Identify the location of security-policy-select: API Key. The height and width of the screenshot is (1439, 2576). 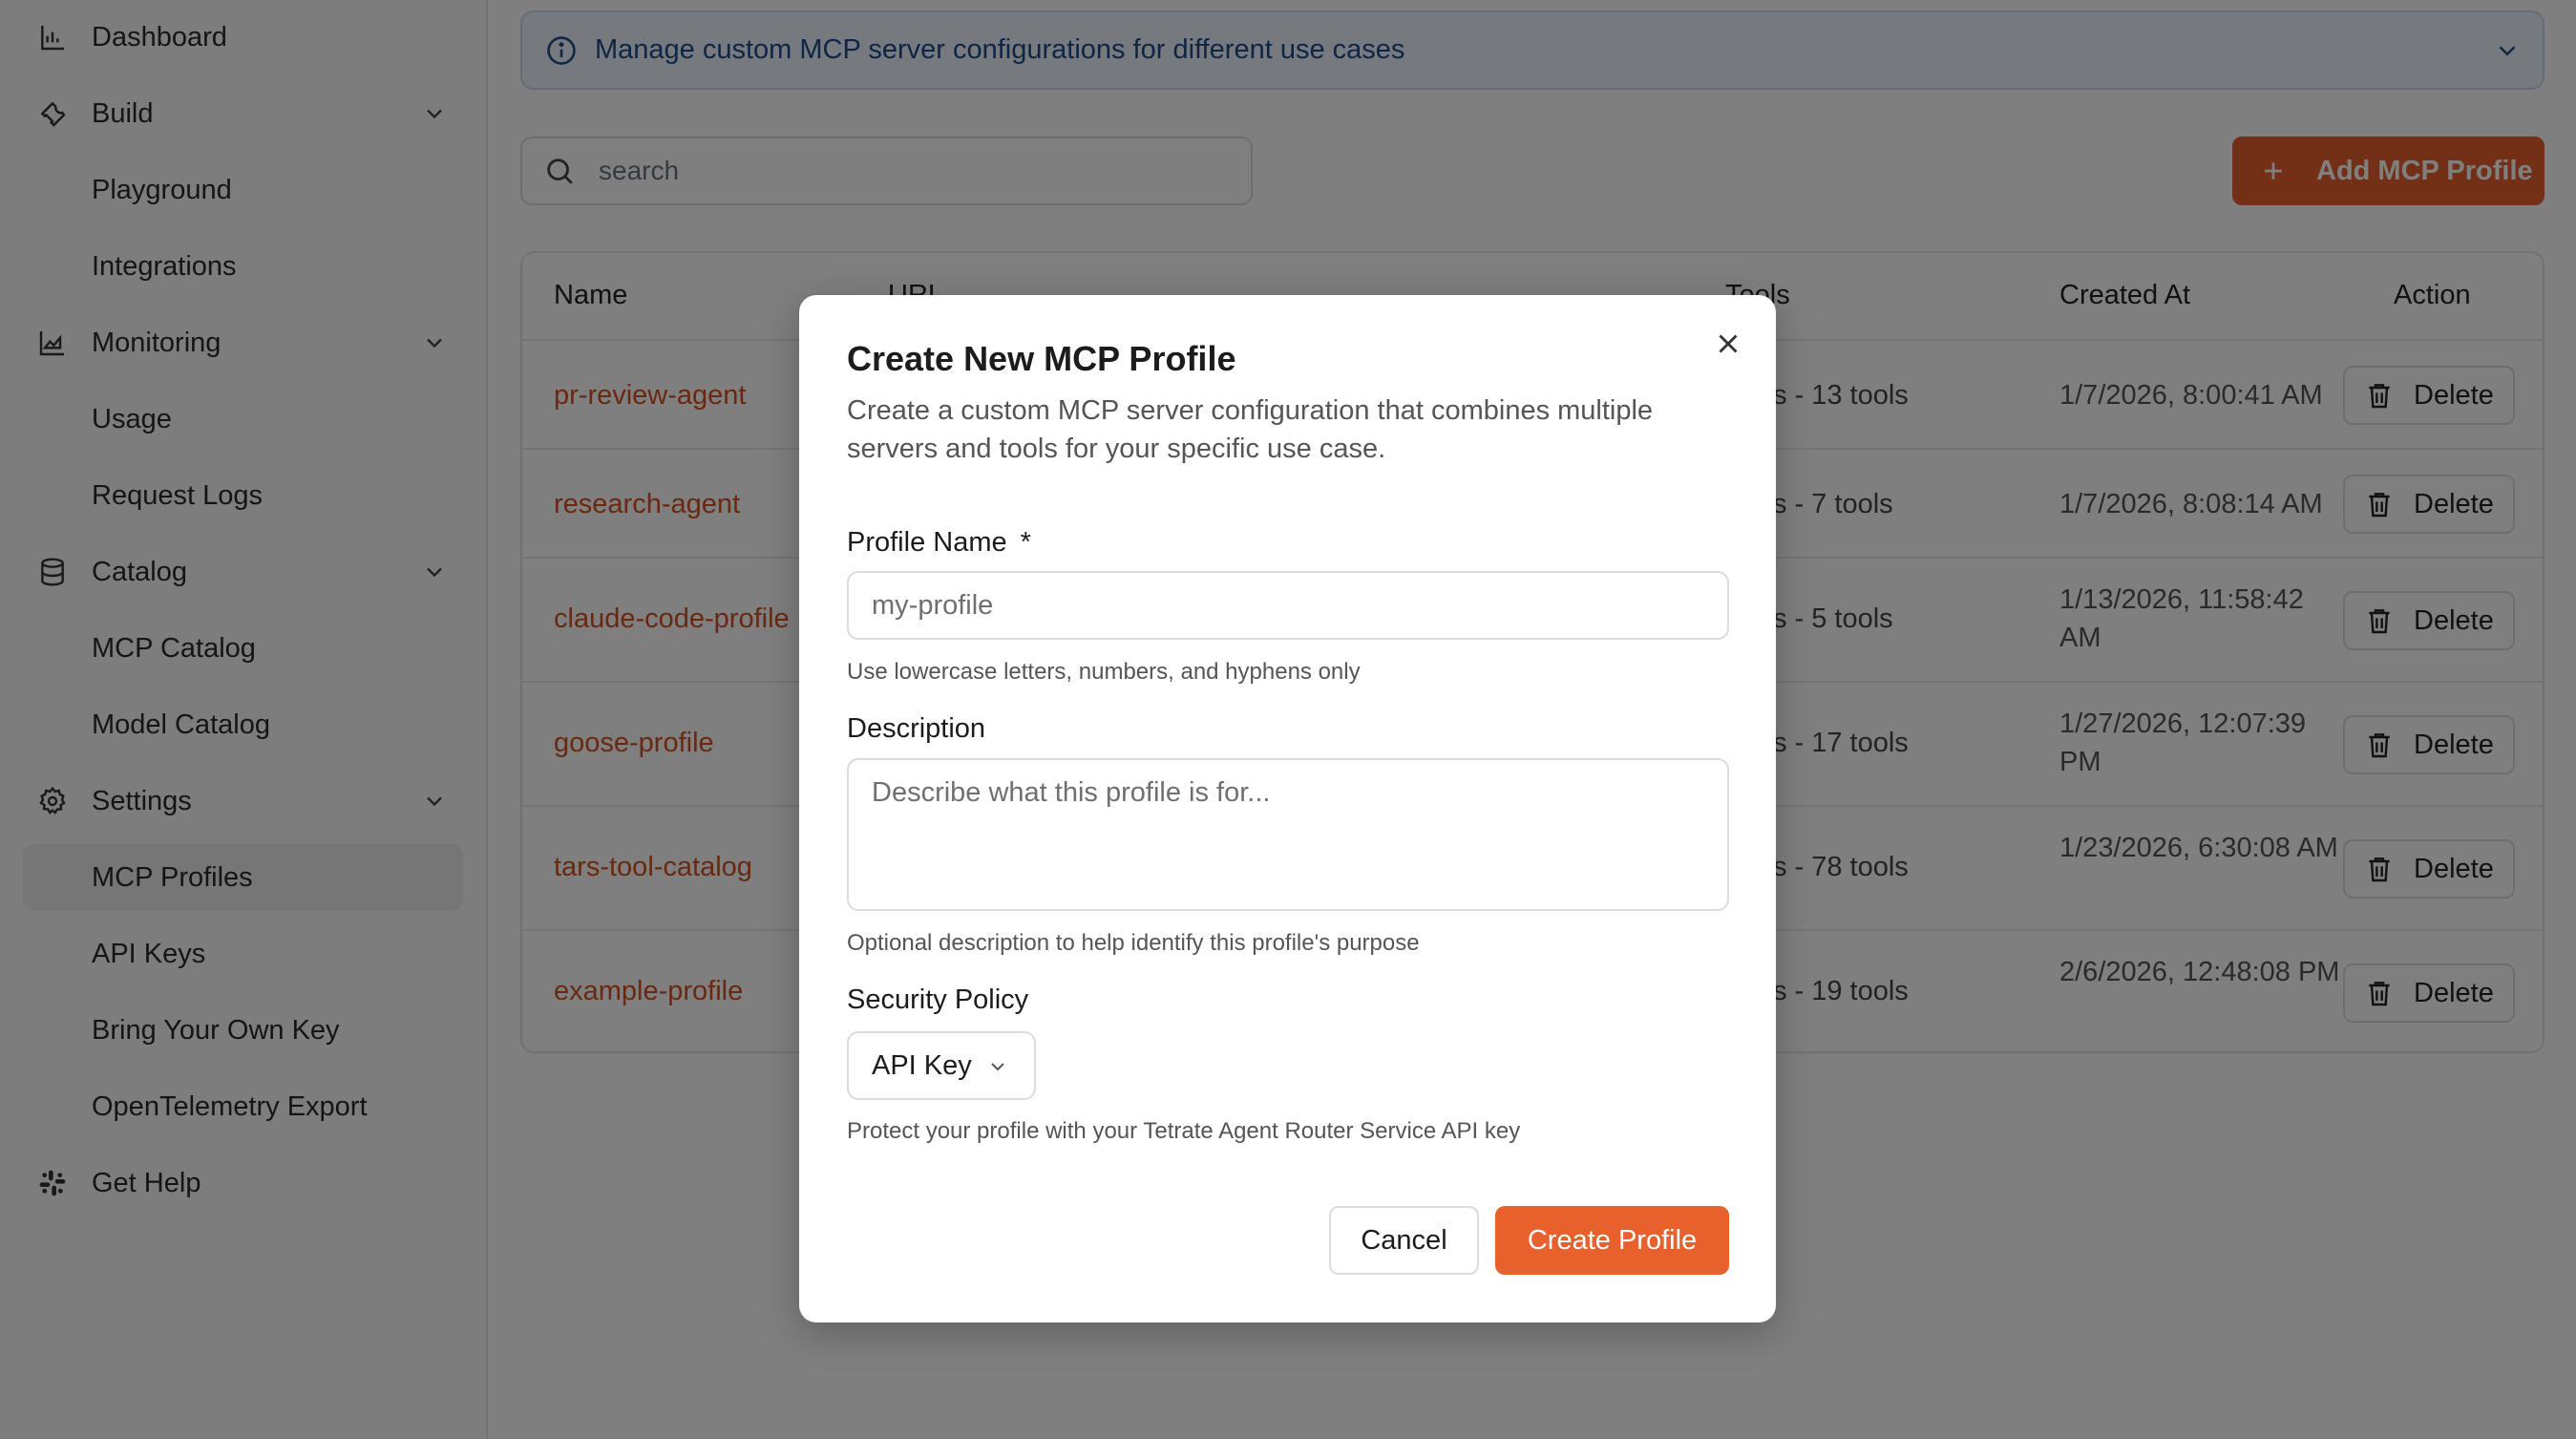
(941, 1065).